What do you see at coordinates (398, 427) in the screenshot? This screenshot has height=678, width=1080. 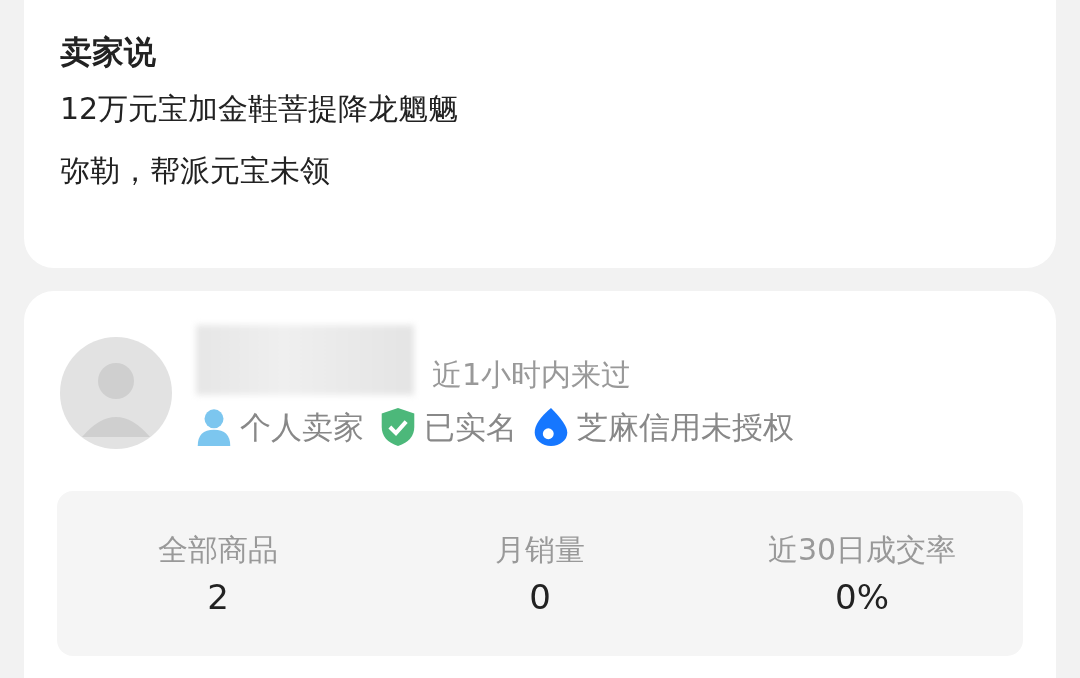 I see `shield-check-icon` at bounding box center [398, 427].